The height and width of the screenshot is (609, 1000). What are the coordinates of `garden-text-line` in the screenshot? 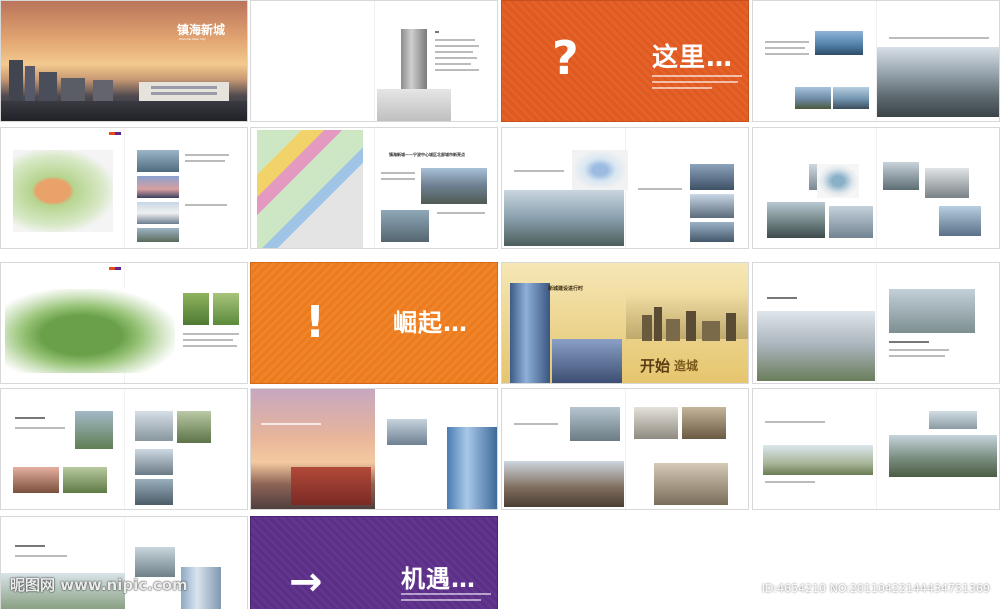 It's located at (40, 428).